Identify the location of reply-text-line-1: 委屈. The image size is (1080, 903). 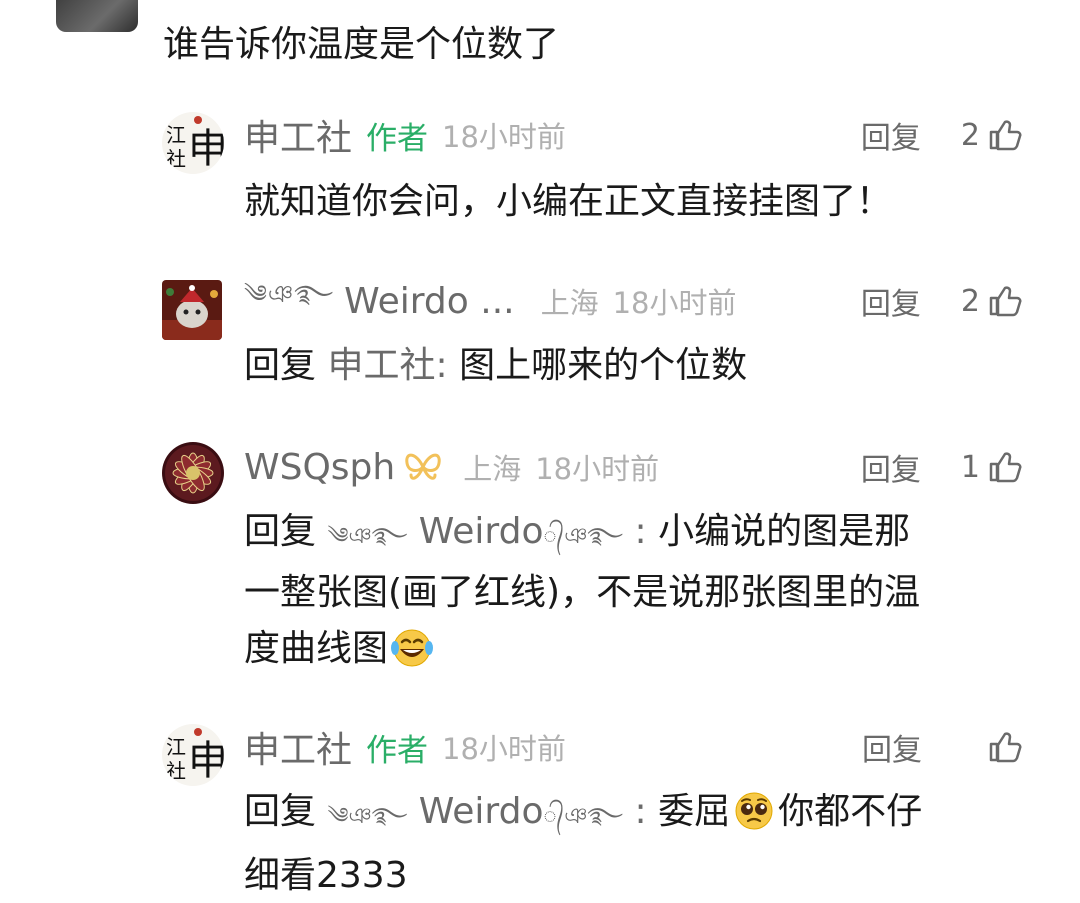
(694, 811).